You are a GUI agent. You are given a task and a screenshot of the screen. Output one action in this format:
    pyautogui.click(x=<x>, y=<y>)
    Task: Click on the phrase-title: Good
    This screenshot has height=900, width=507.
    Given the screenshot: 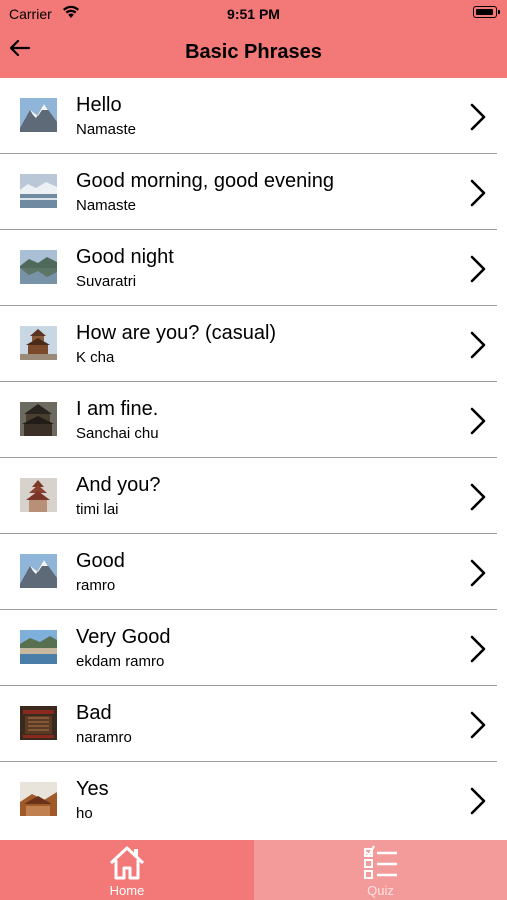 What is the action you would take?
    pyautogui.click(x=100, y=561)
    